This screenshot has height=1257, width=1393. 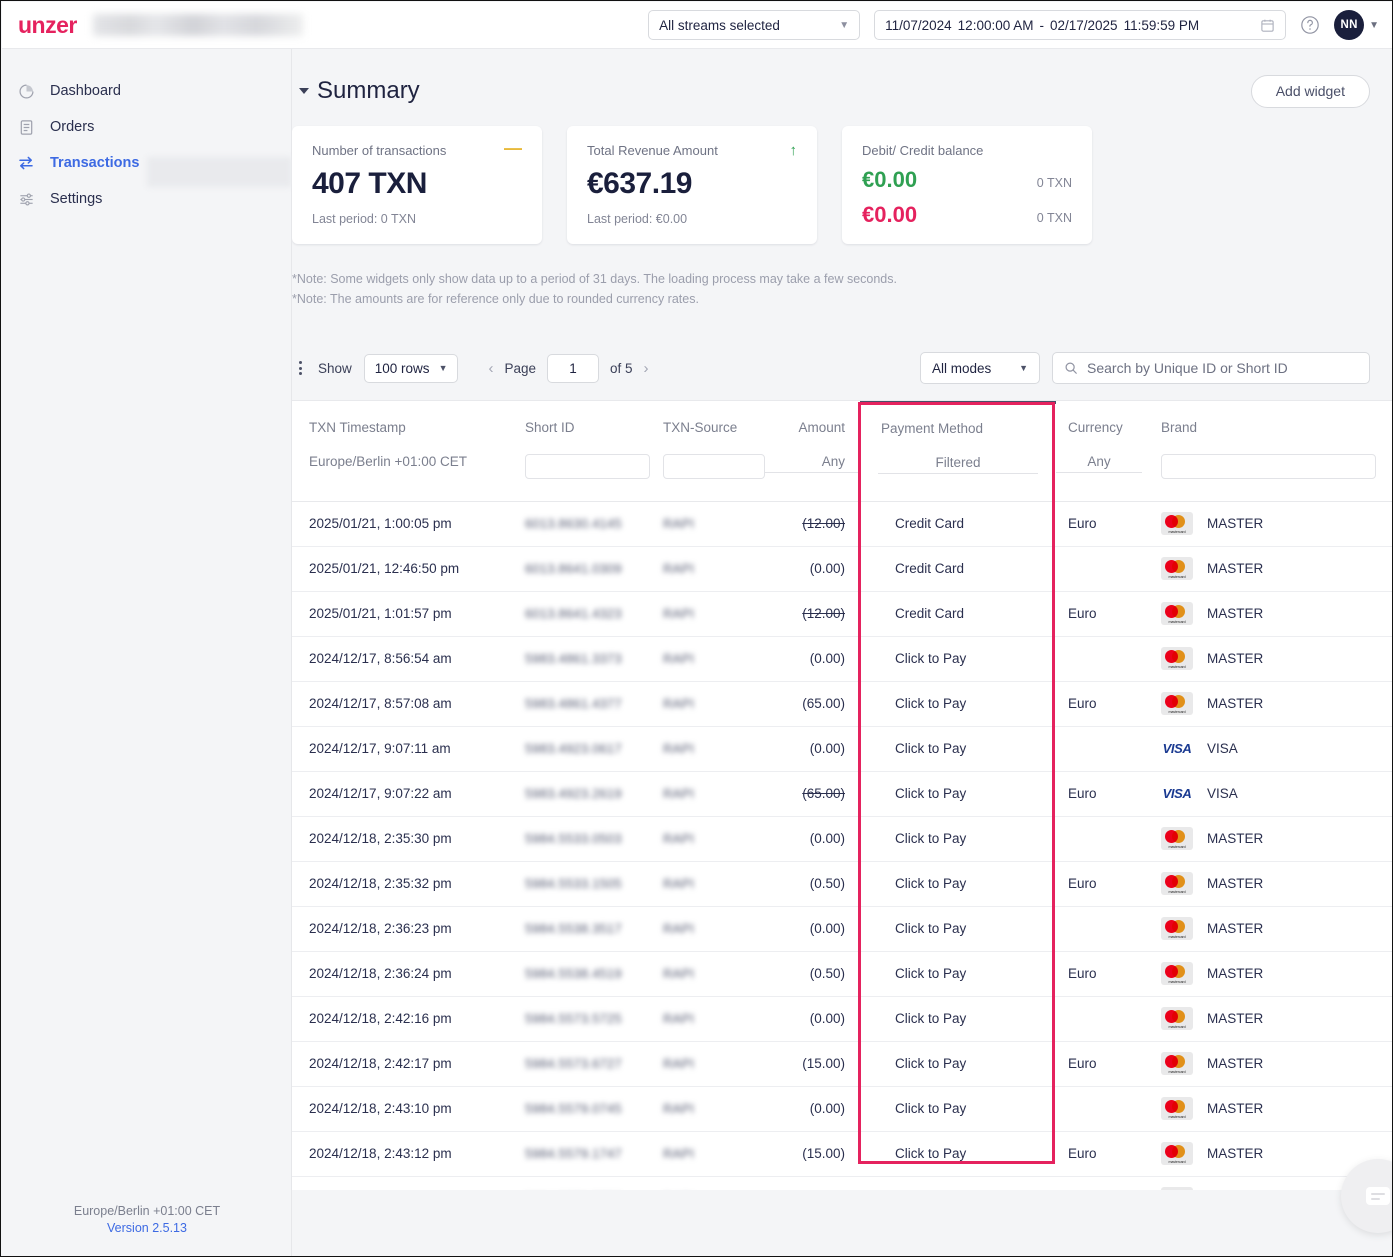 I want to click on cell-txn-timestamp: 2025/01/21, 12:46:50 pm, so click(x=408, y=569).